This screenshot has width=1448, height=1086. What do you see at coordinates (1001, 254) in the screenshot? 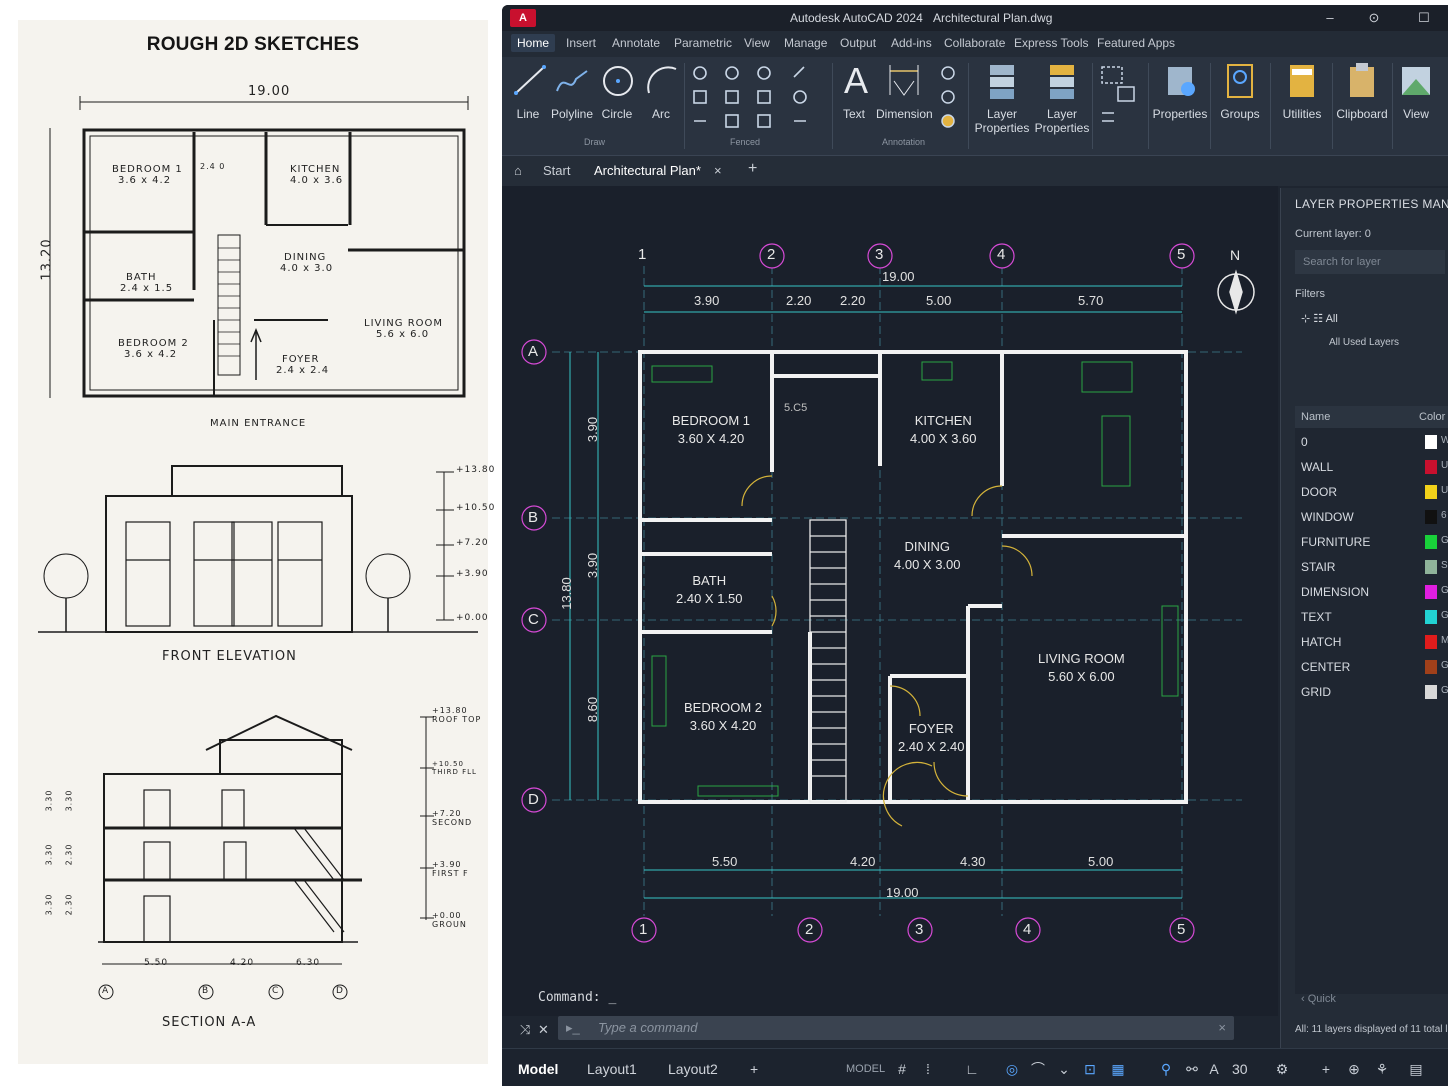
I see `grid-top-4: 4` at bounding box center [1001, 254].